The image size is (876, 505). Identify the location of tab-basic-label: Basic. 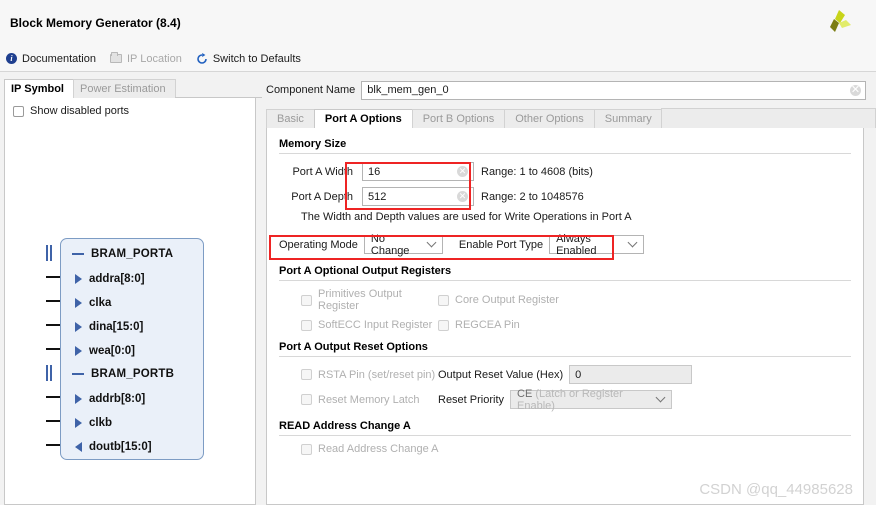
(290, 119).